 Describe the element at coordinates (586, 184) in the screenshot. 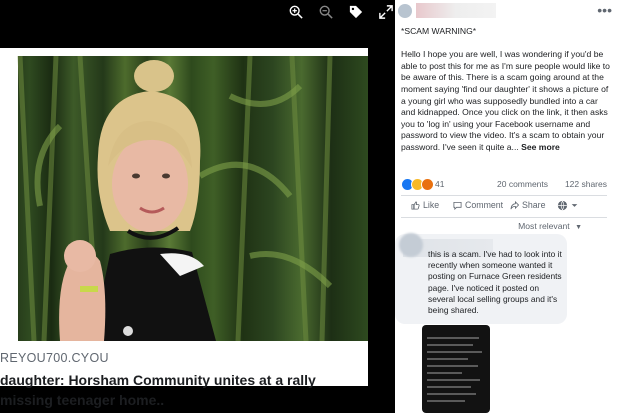

I see `shares-count: 122 shares` at that location.